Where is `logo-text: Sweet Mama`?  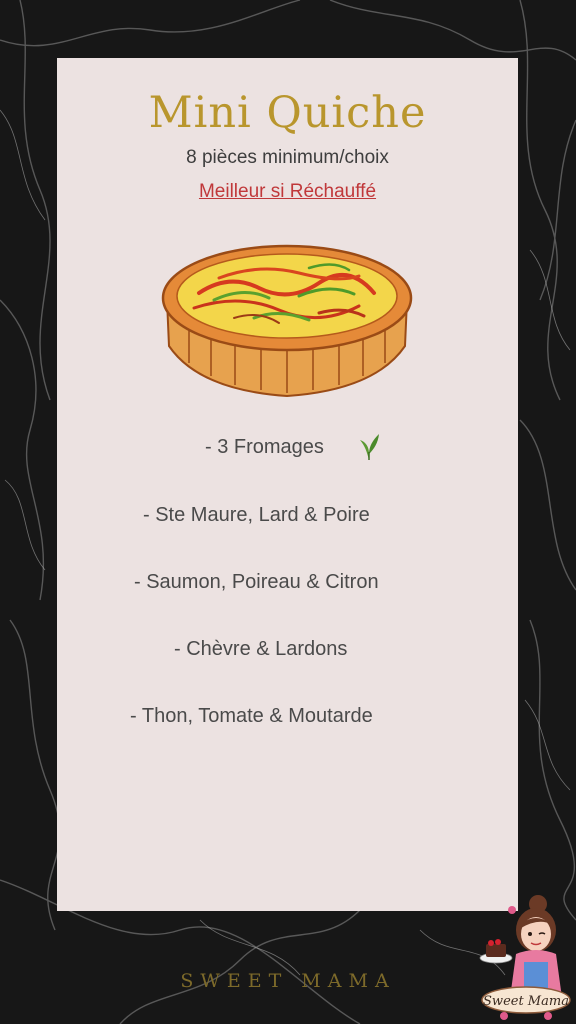
logo-text: Sweet Mama is located at coordinates (526, 1001).